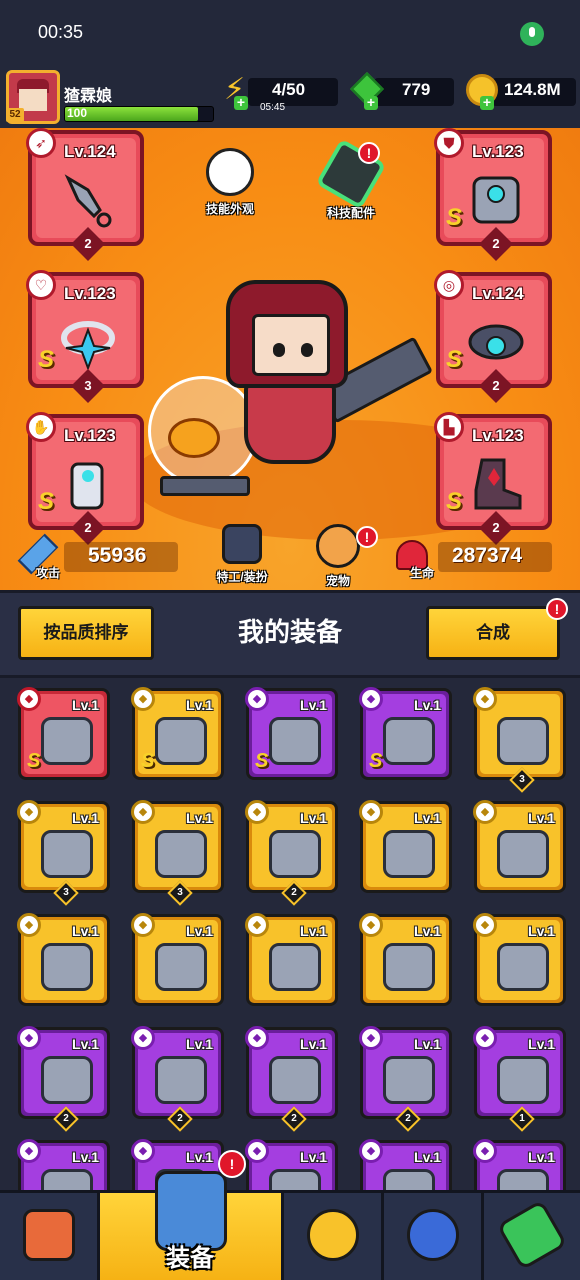  What do you see at coordinates (86, 633) in the screenshot?
I see `sort-by-quality-button: 按品质排序` at bounding box center [86, 633].